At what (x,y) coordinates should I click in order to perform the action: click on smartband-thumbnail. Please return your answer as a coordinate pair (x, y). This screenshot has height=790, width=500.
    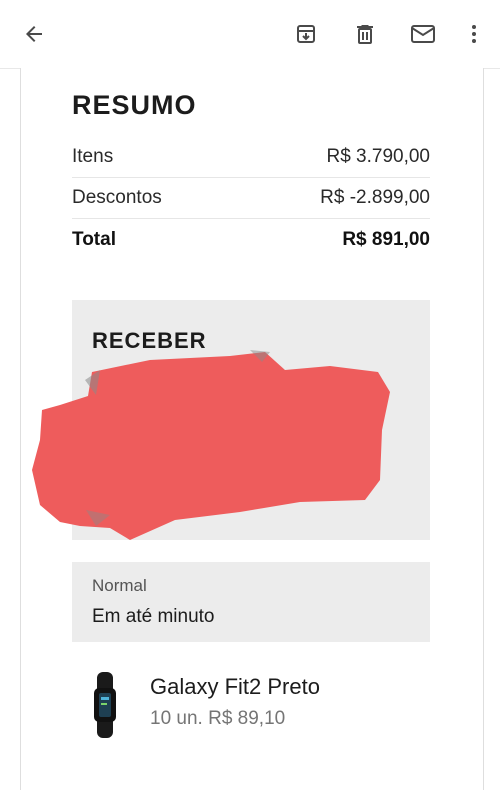
    Looking at the image, I should click on (105, 705).